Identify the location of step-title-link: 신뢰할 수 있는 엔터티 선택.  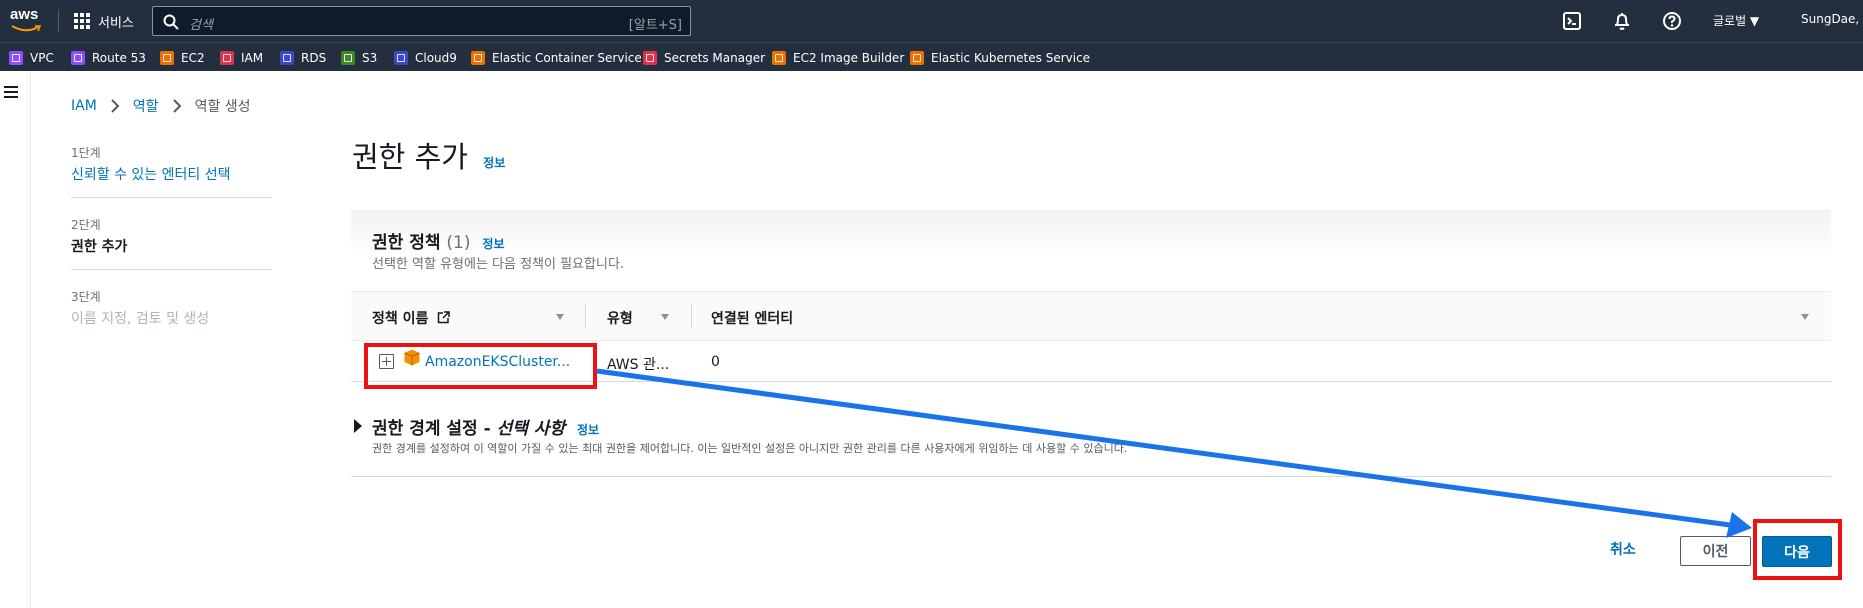
(171, 174).